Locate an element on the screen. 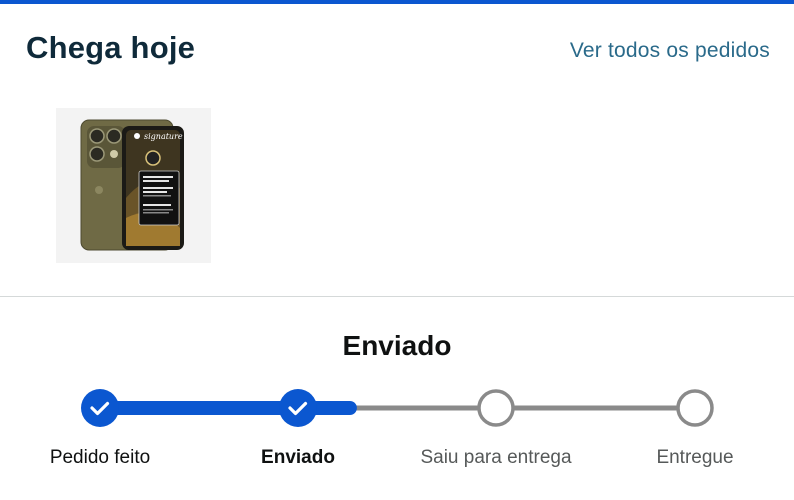  delivery-title: Chega hoje is located at coordinates (111, 47).